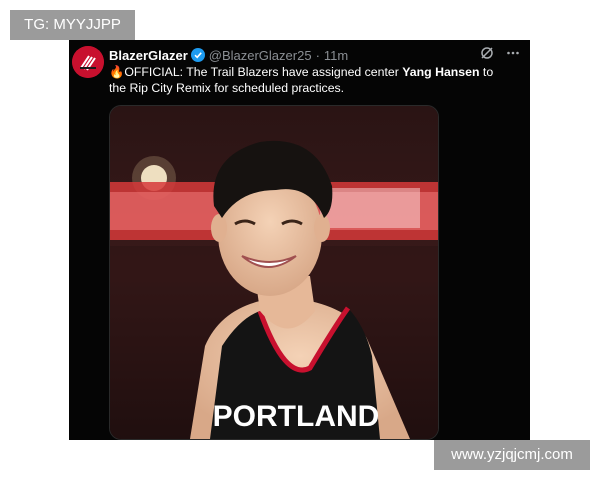  I want to click on tweet-actions-top, so click(500, 54).